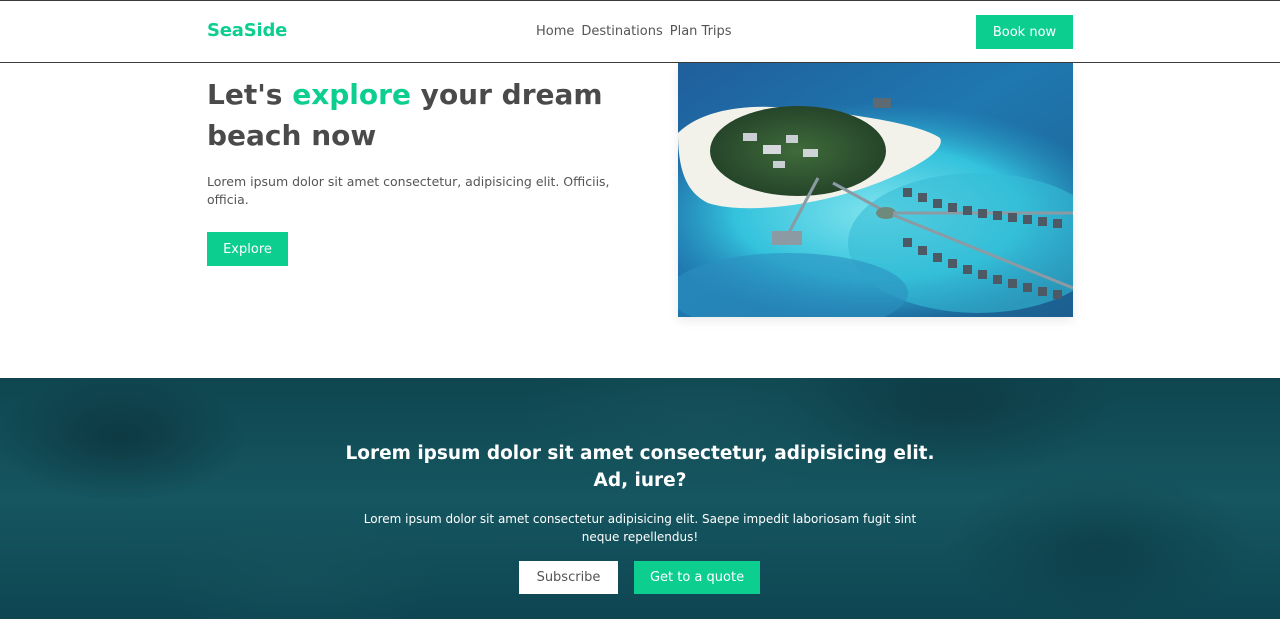 This screenshot has height=619, width=1280. I want to click on subscribe-button: Subscribe, so click(568, 577).